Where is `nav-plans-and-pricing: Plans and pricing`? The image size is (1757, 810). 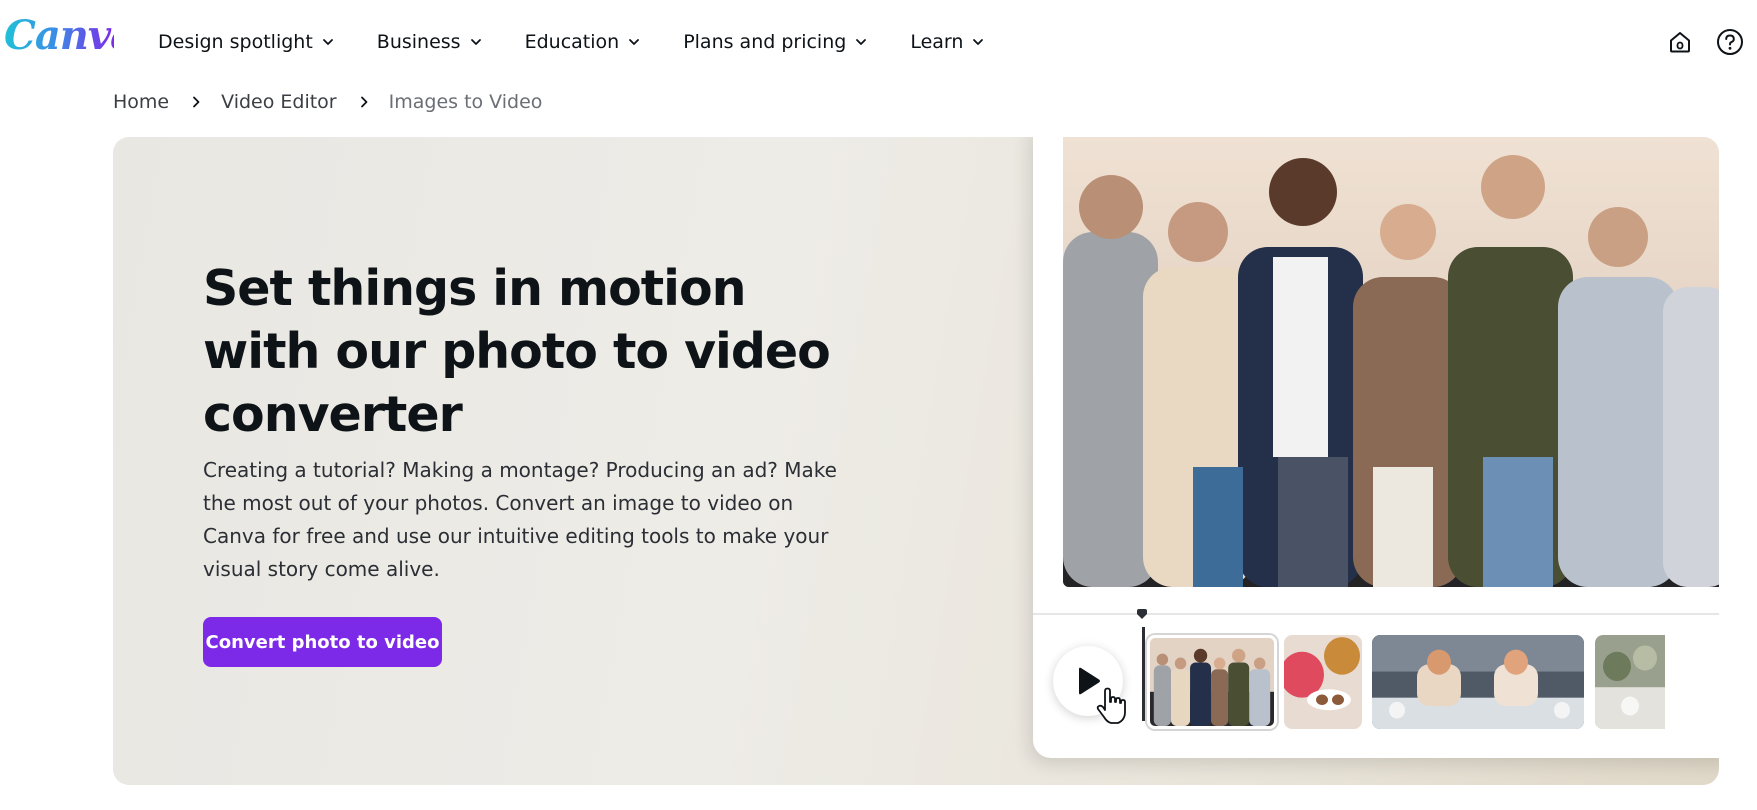 nav-plans-and-pricing: Plans and pricing is located at coordinates (775, 42).